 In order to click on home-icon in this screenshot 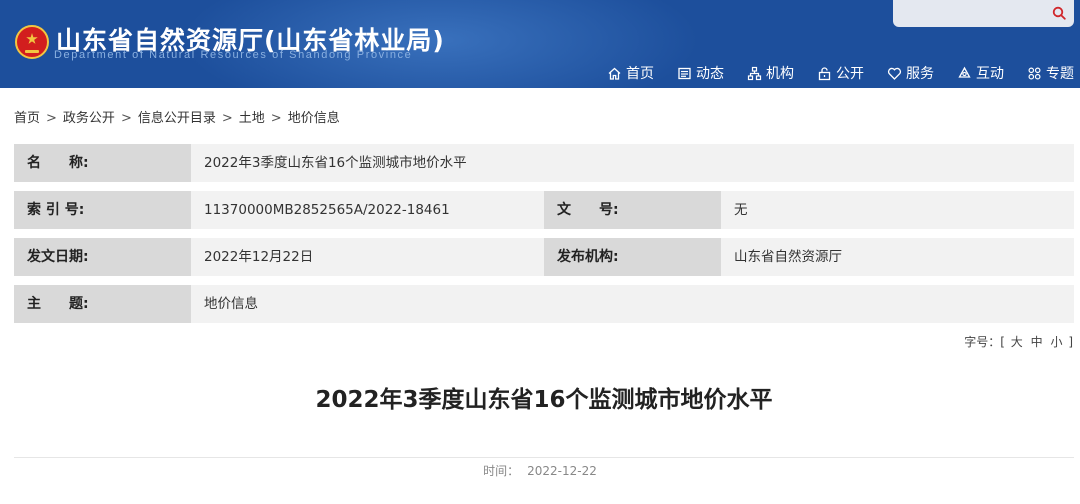, I will do `click(614, 73)`.